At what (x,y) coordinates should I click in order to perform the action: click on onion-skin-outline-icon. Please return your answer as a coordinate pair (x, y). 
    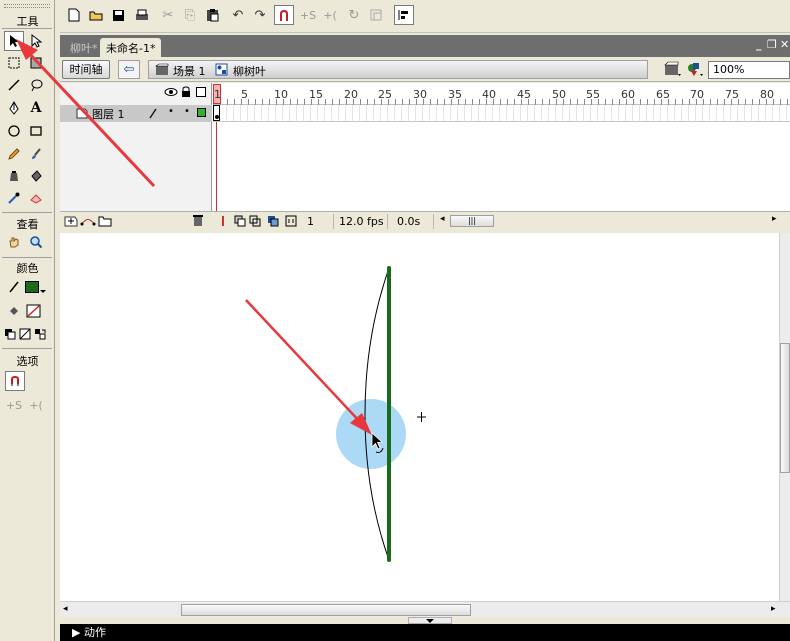
    Looking at the image, I should click on (255, 222).